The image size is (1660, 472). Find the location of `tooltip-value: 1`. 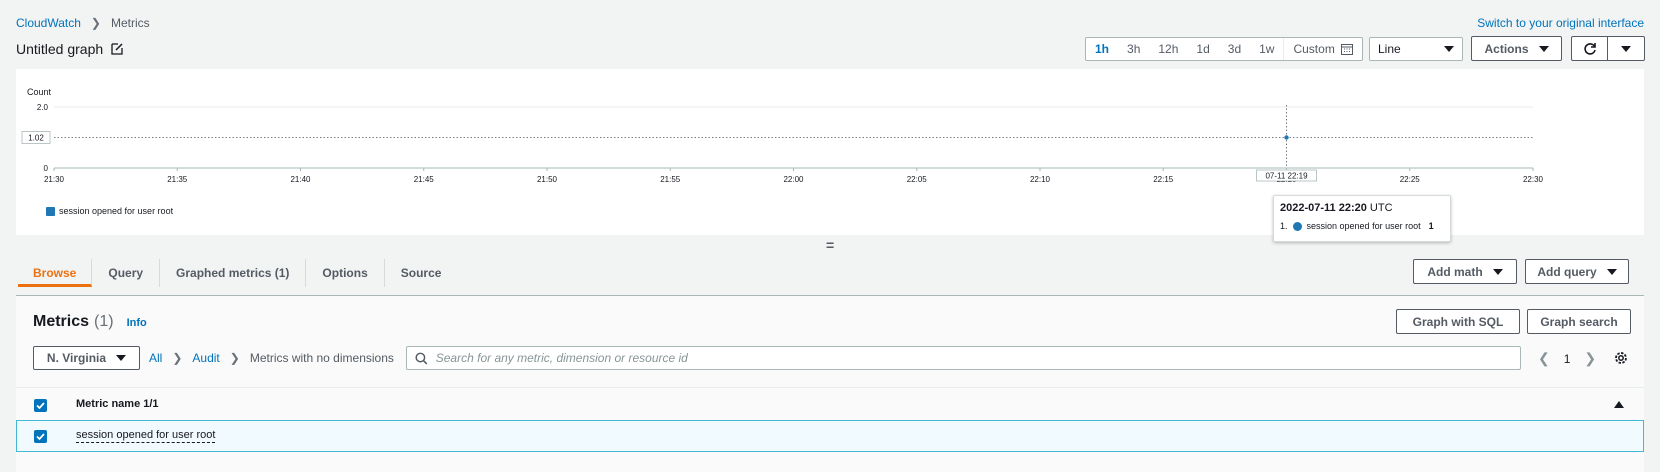

tooltip-value: 1 is located at coordinates (1431, 226).